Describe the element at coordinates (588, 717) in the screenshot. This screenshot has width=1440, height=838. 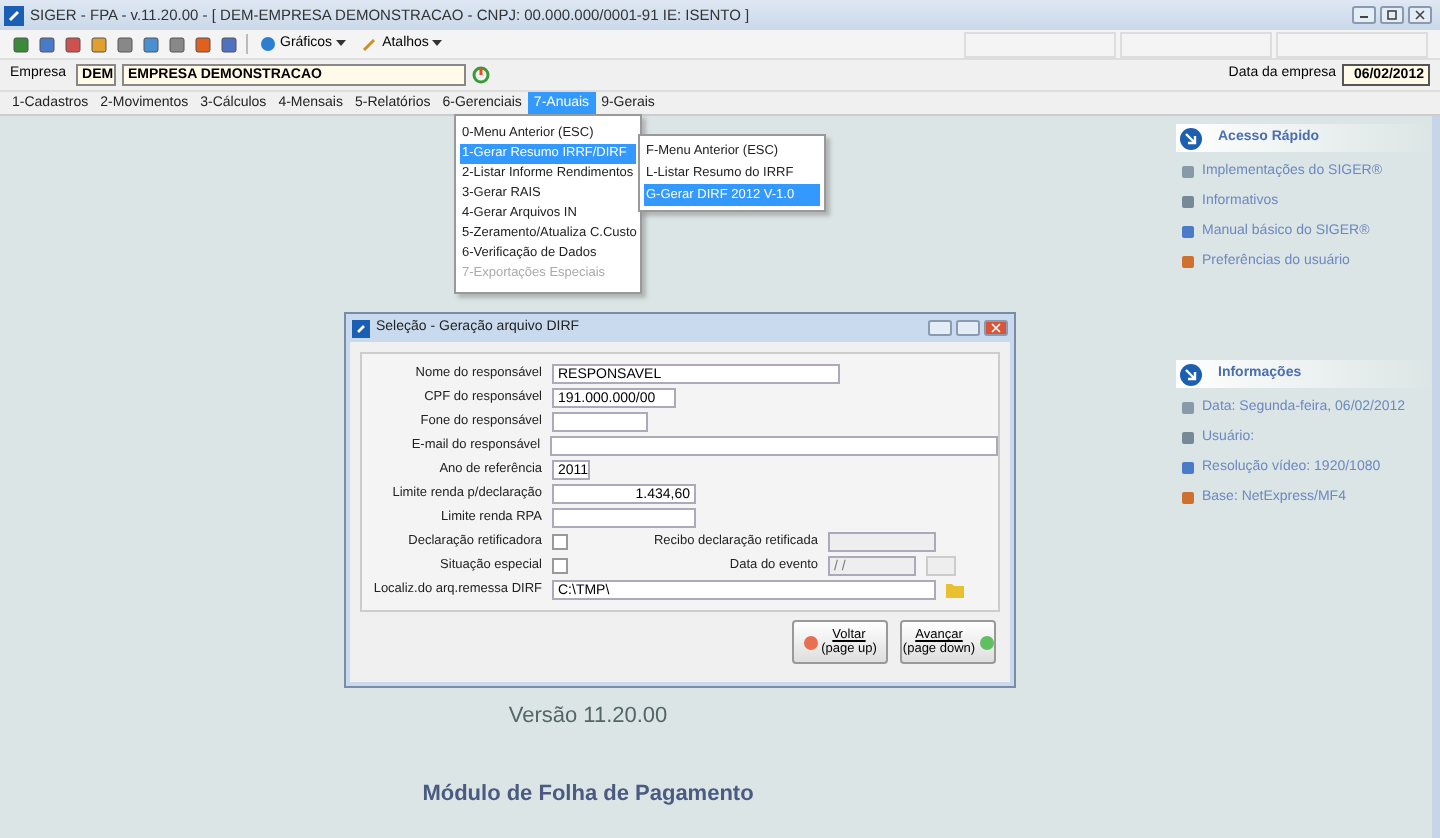
I see `version-text: Versão 11.20.00` at that location.